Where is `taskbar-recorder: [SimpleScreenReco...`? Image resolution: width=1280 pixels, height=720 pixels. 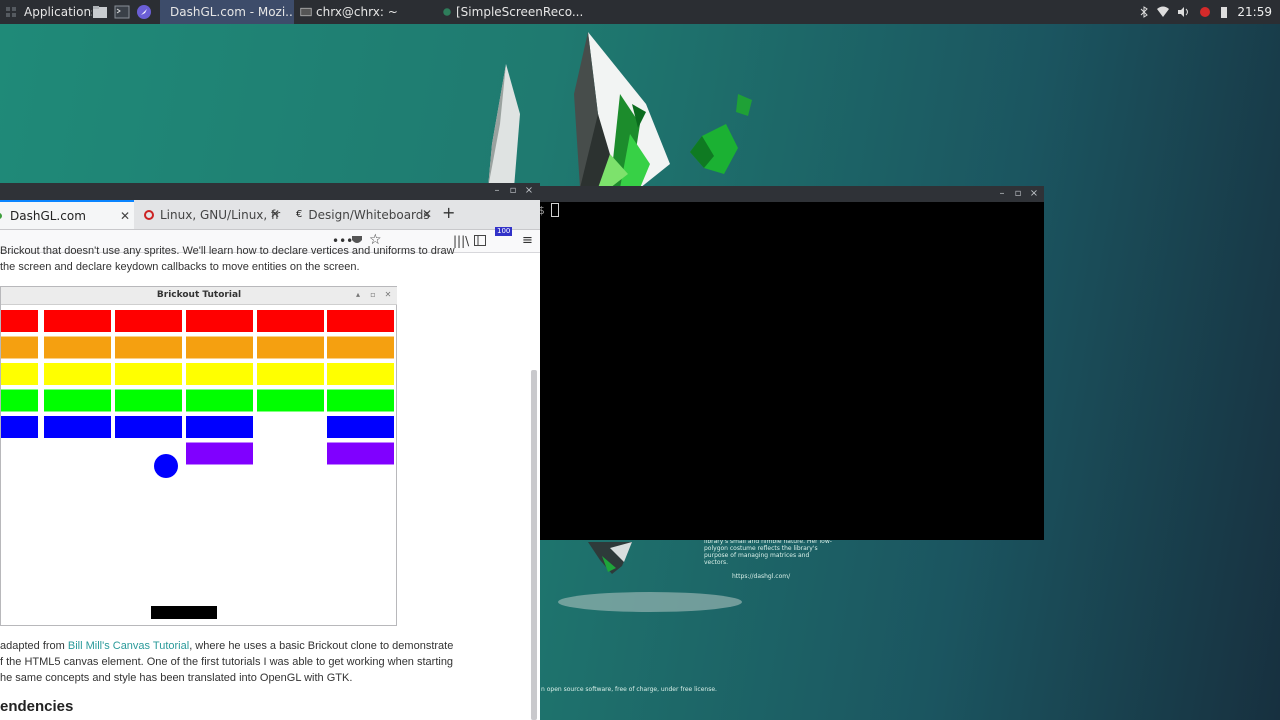 taskbar-recorder: [SimpleScreenReco... is located at coordinates (517, 12).